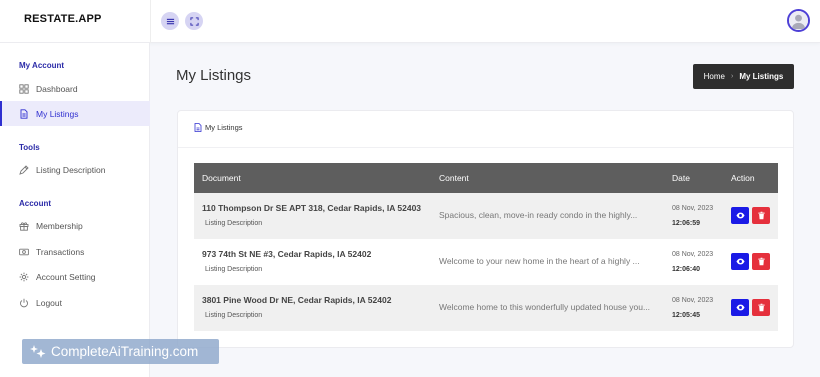  Describe the element at coordinates (454, 178) in the screenshot. I see `column-header-content: Content` at that location.